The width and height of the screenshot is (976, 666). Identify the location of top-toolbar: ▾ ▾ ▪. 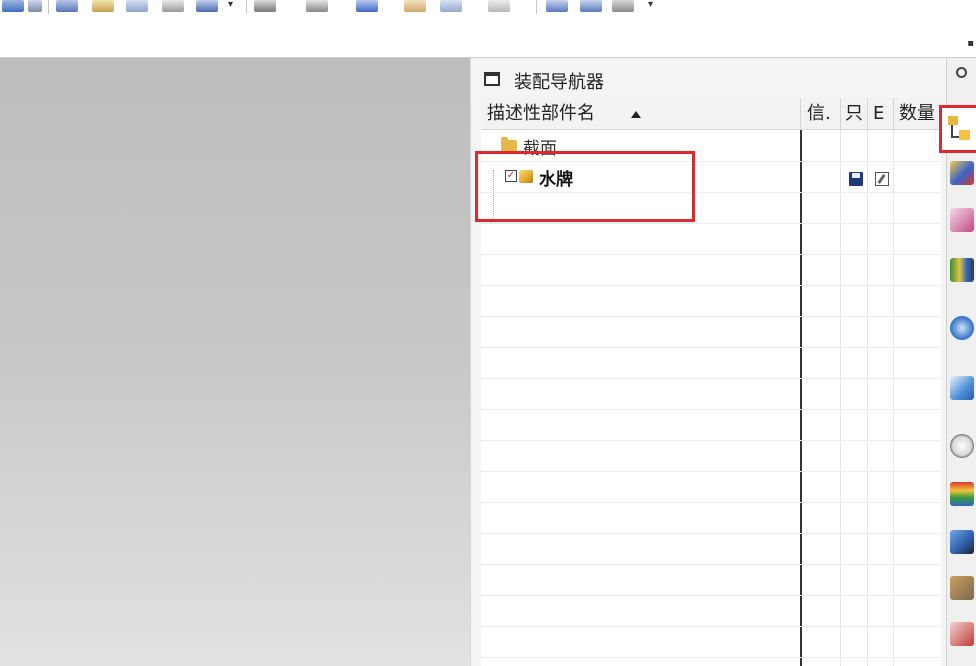
(488, 29).